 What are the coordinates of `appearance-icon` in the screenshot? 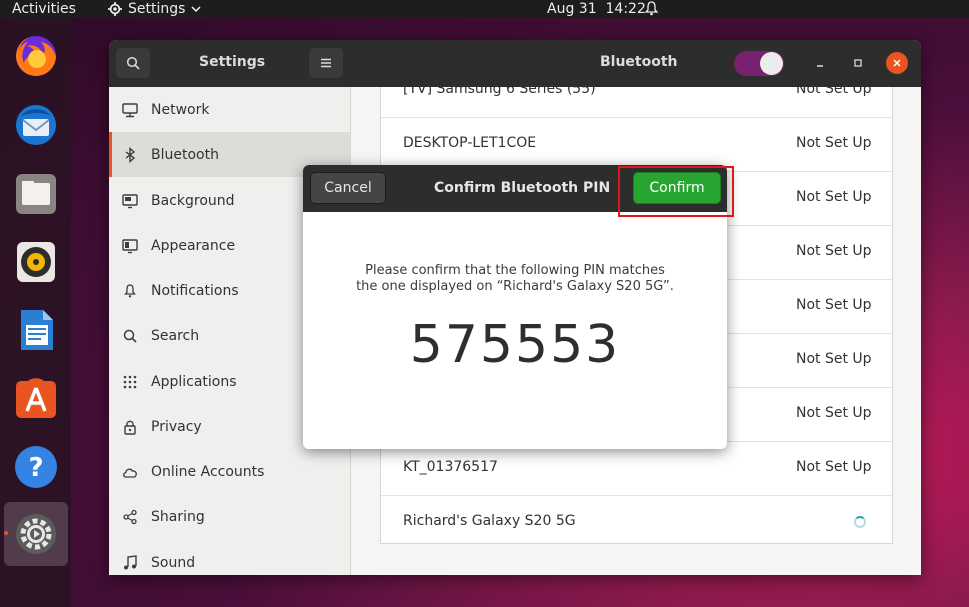 It's located at (130, 246).